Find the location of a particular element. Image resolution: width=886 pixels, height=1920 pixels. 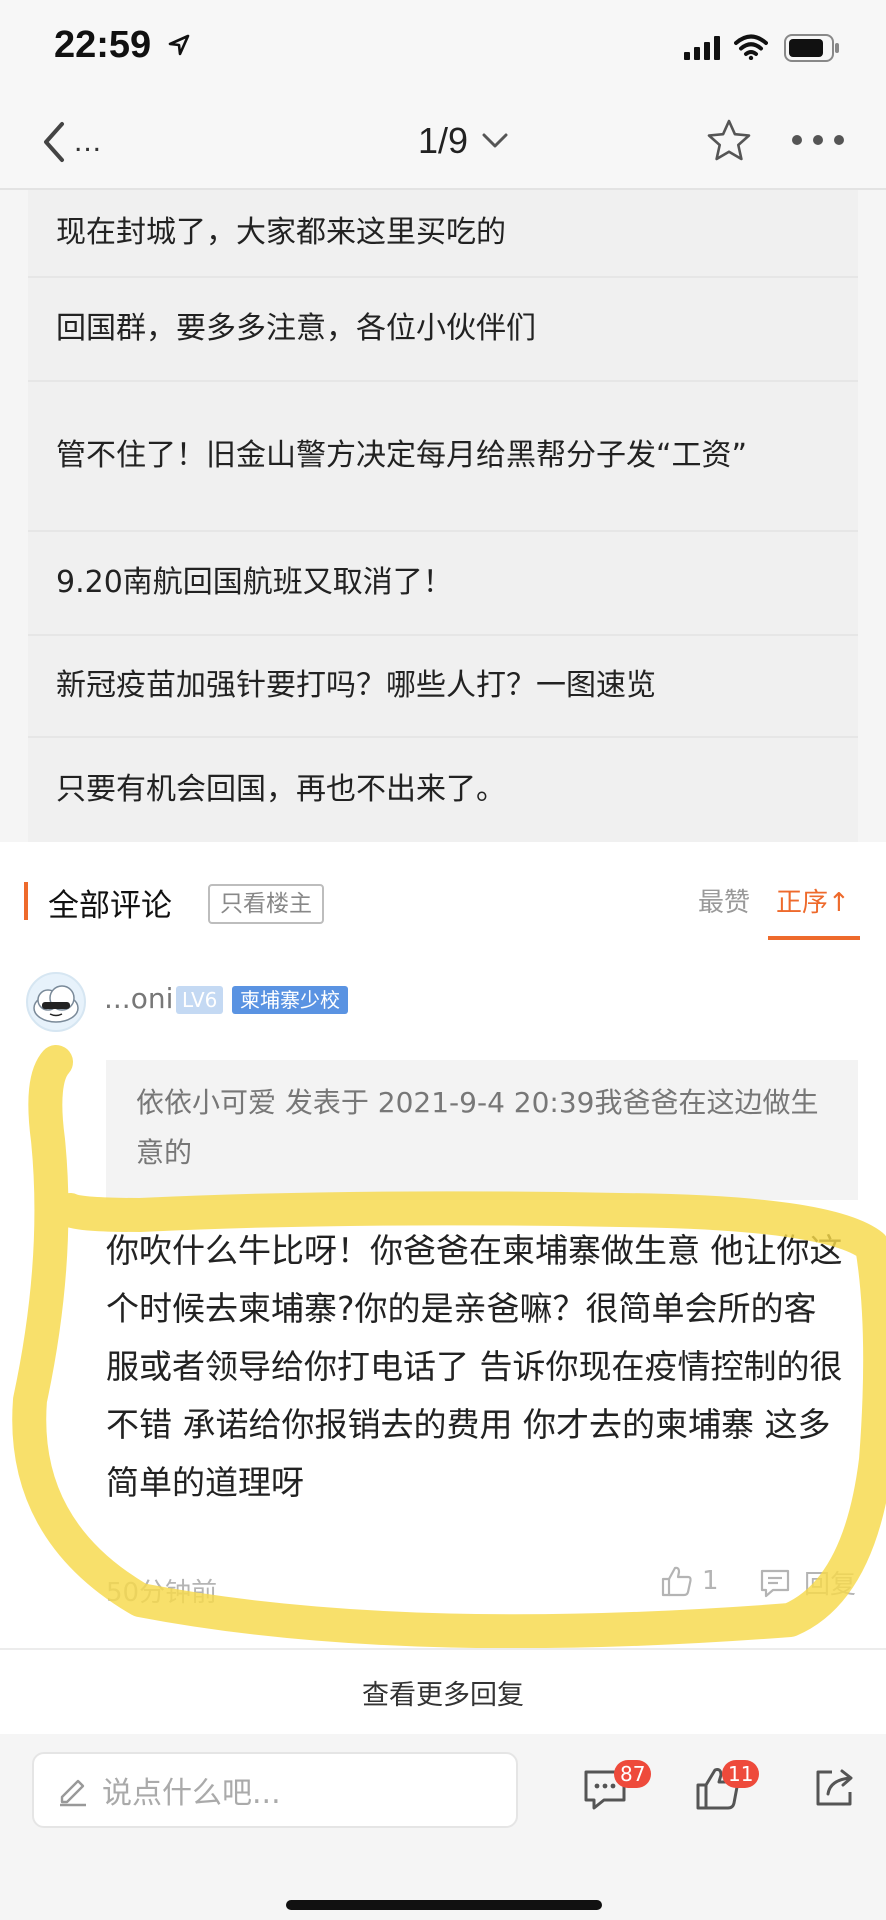

like-button: 1 is located at coordinates (689, 1581).